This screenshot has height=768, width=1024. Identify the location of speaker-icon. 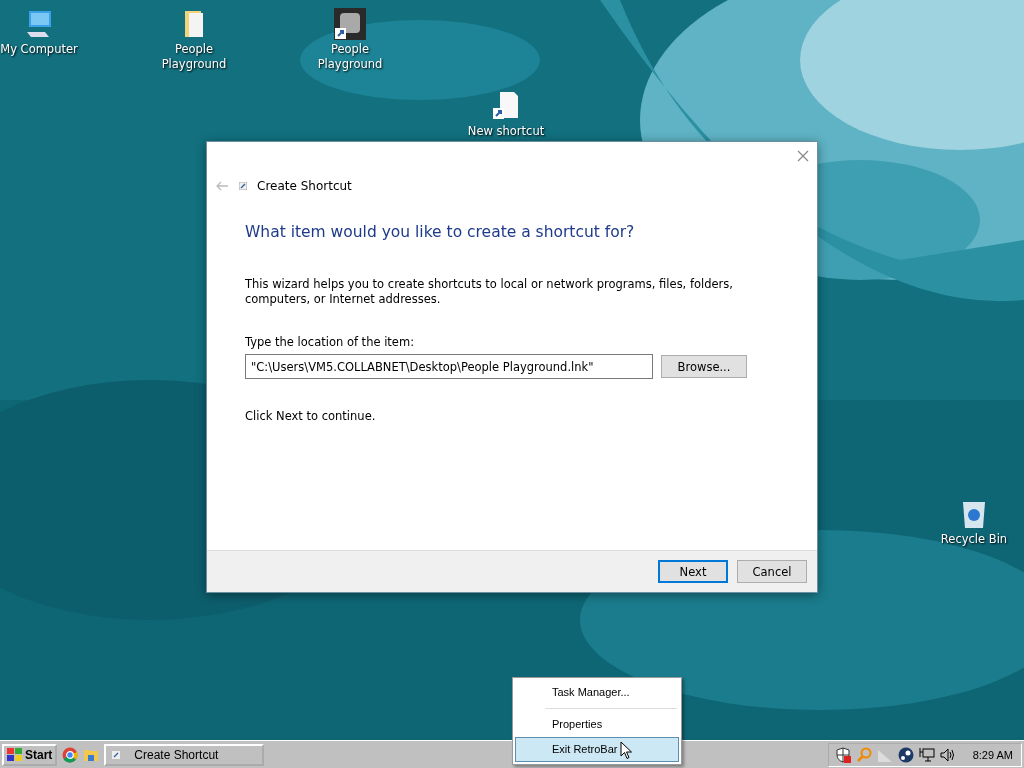
(947, 754).